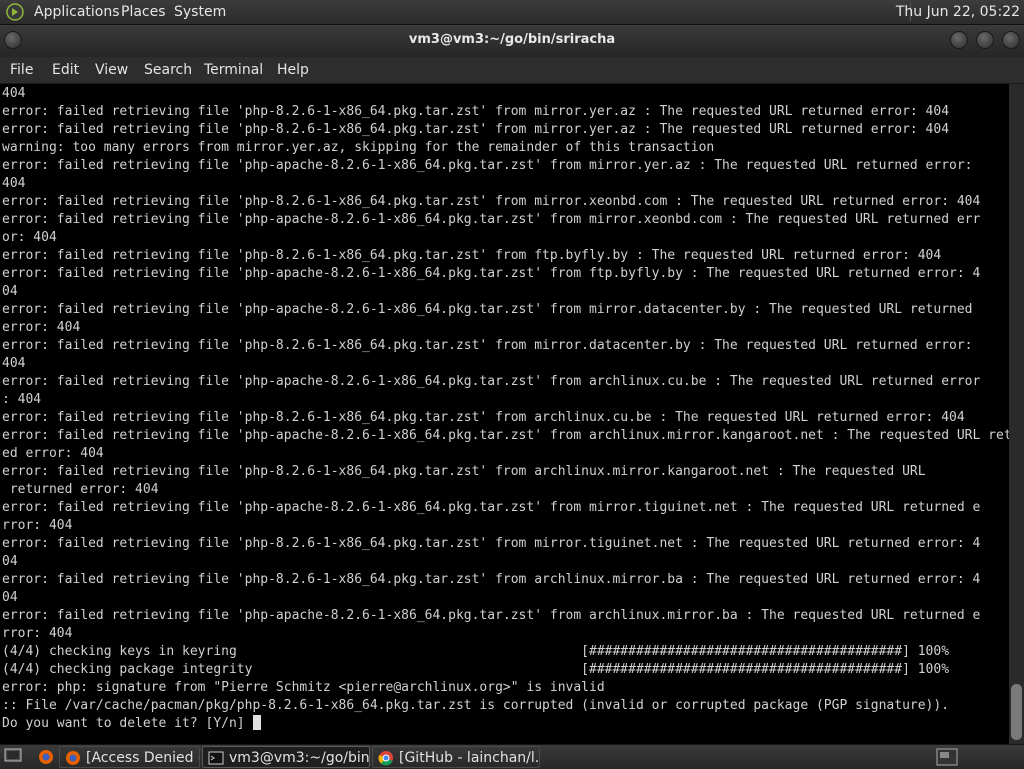 The height and width of the screenshot is (769, 1024). I want to click on applications-menu: Applications, so click(77, 12).